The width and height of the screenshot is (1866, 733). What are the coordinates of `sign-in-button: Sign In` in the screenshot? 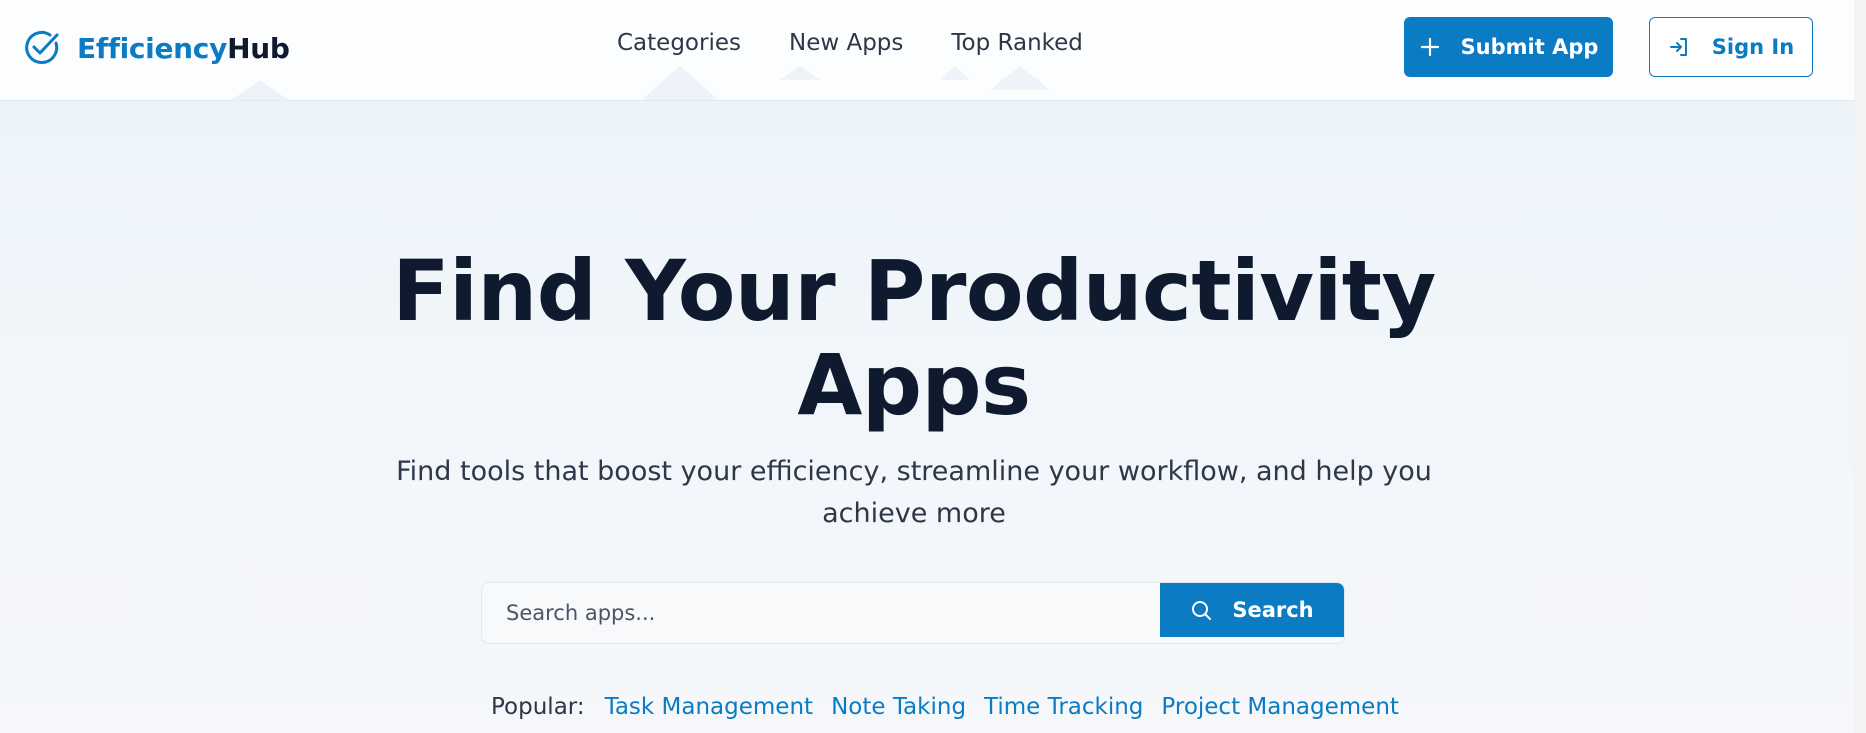 It's located at (1731, 47).